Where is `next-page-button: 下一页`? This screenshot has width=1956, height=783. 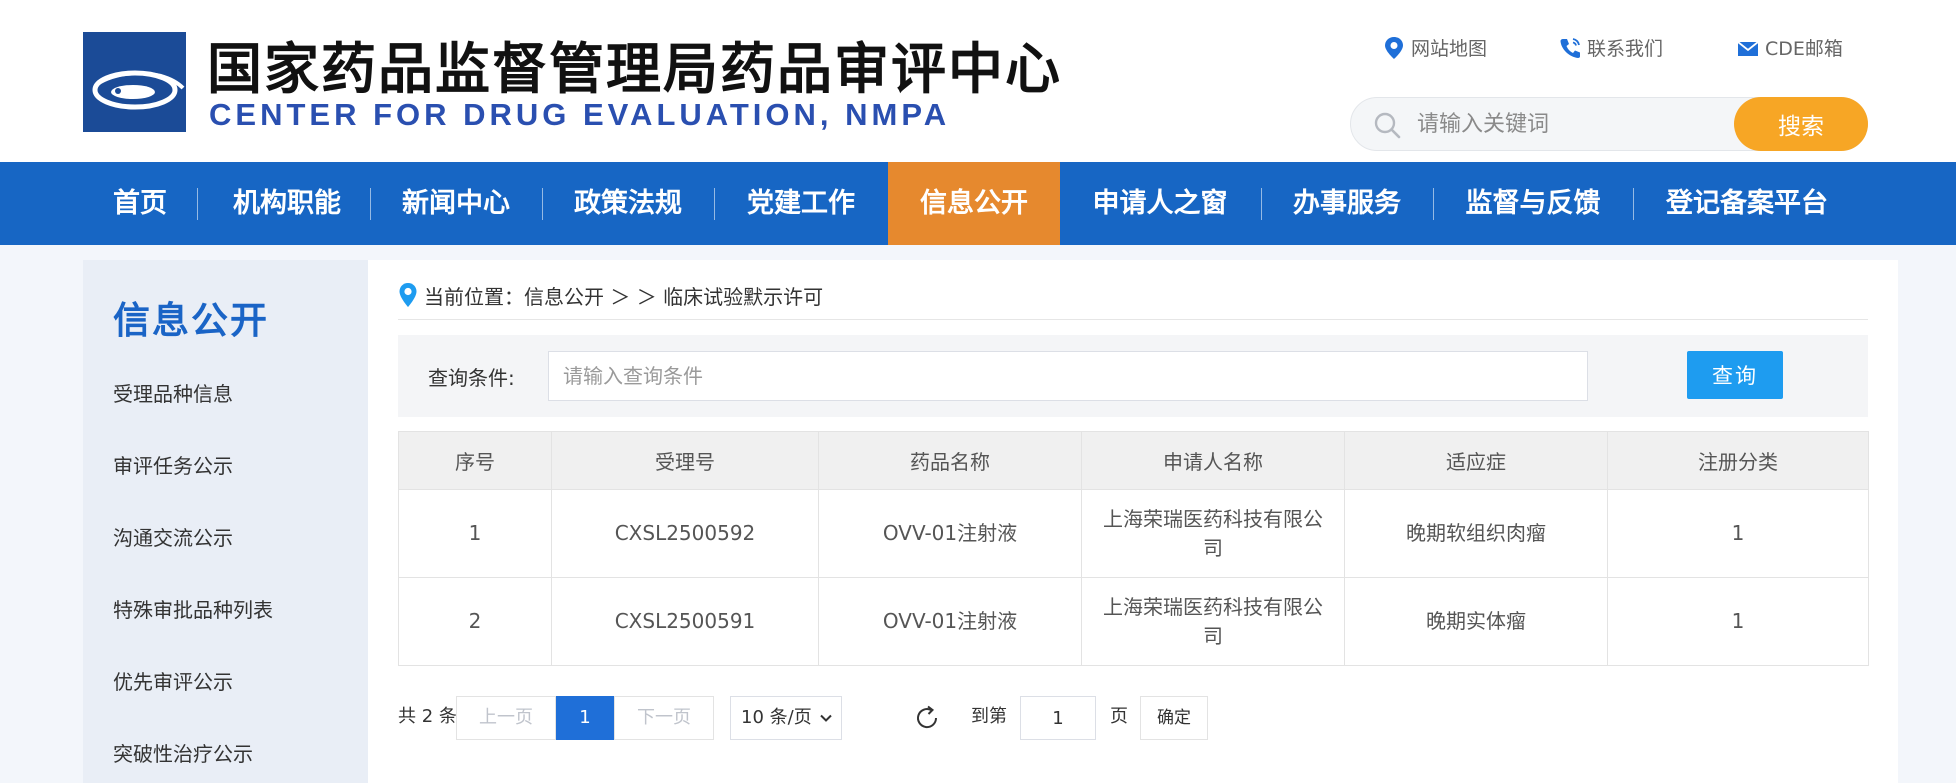
next-page-button: 下一页 is located at coordinates (664, 718).